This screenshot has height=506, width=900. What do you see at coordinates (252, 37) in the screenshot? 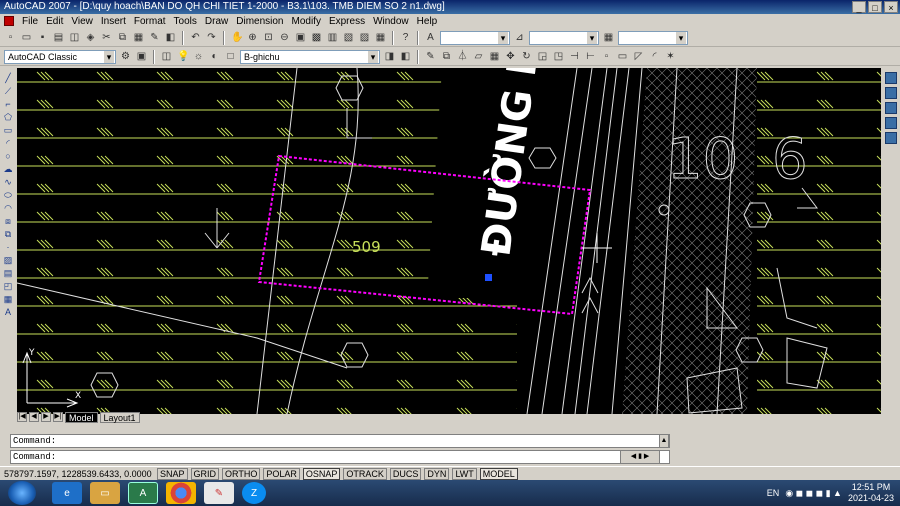
I see `zoom-realtime-icon: ⊕` at bounding box center [252, 37].